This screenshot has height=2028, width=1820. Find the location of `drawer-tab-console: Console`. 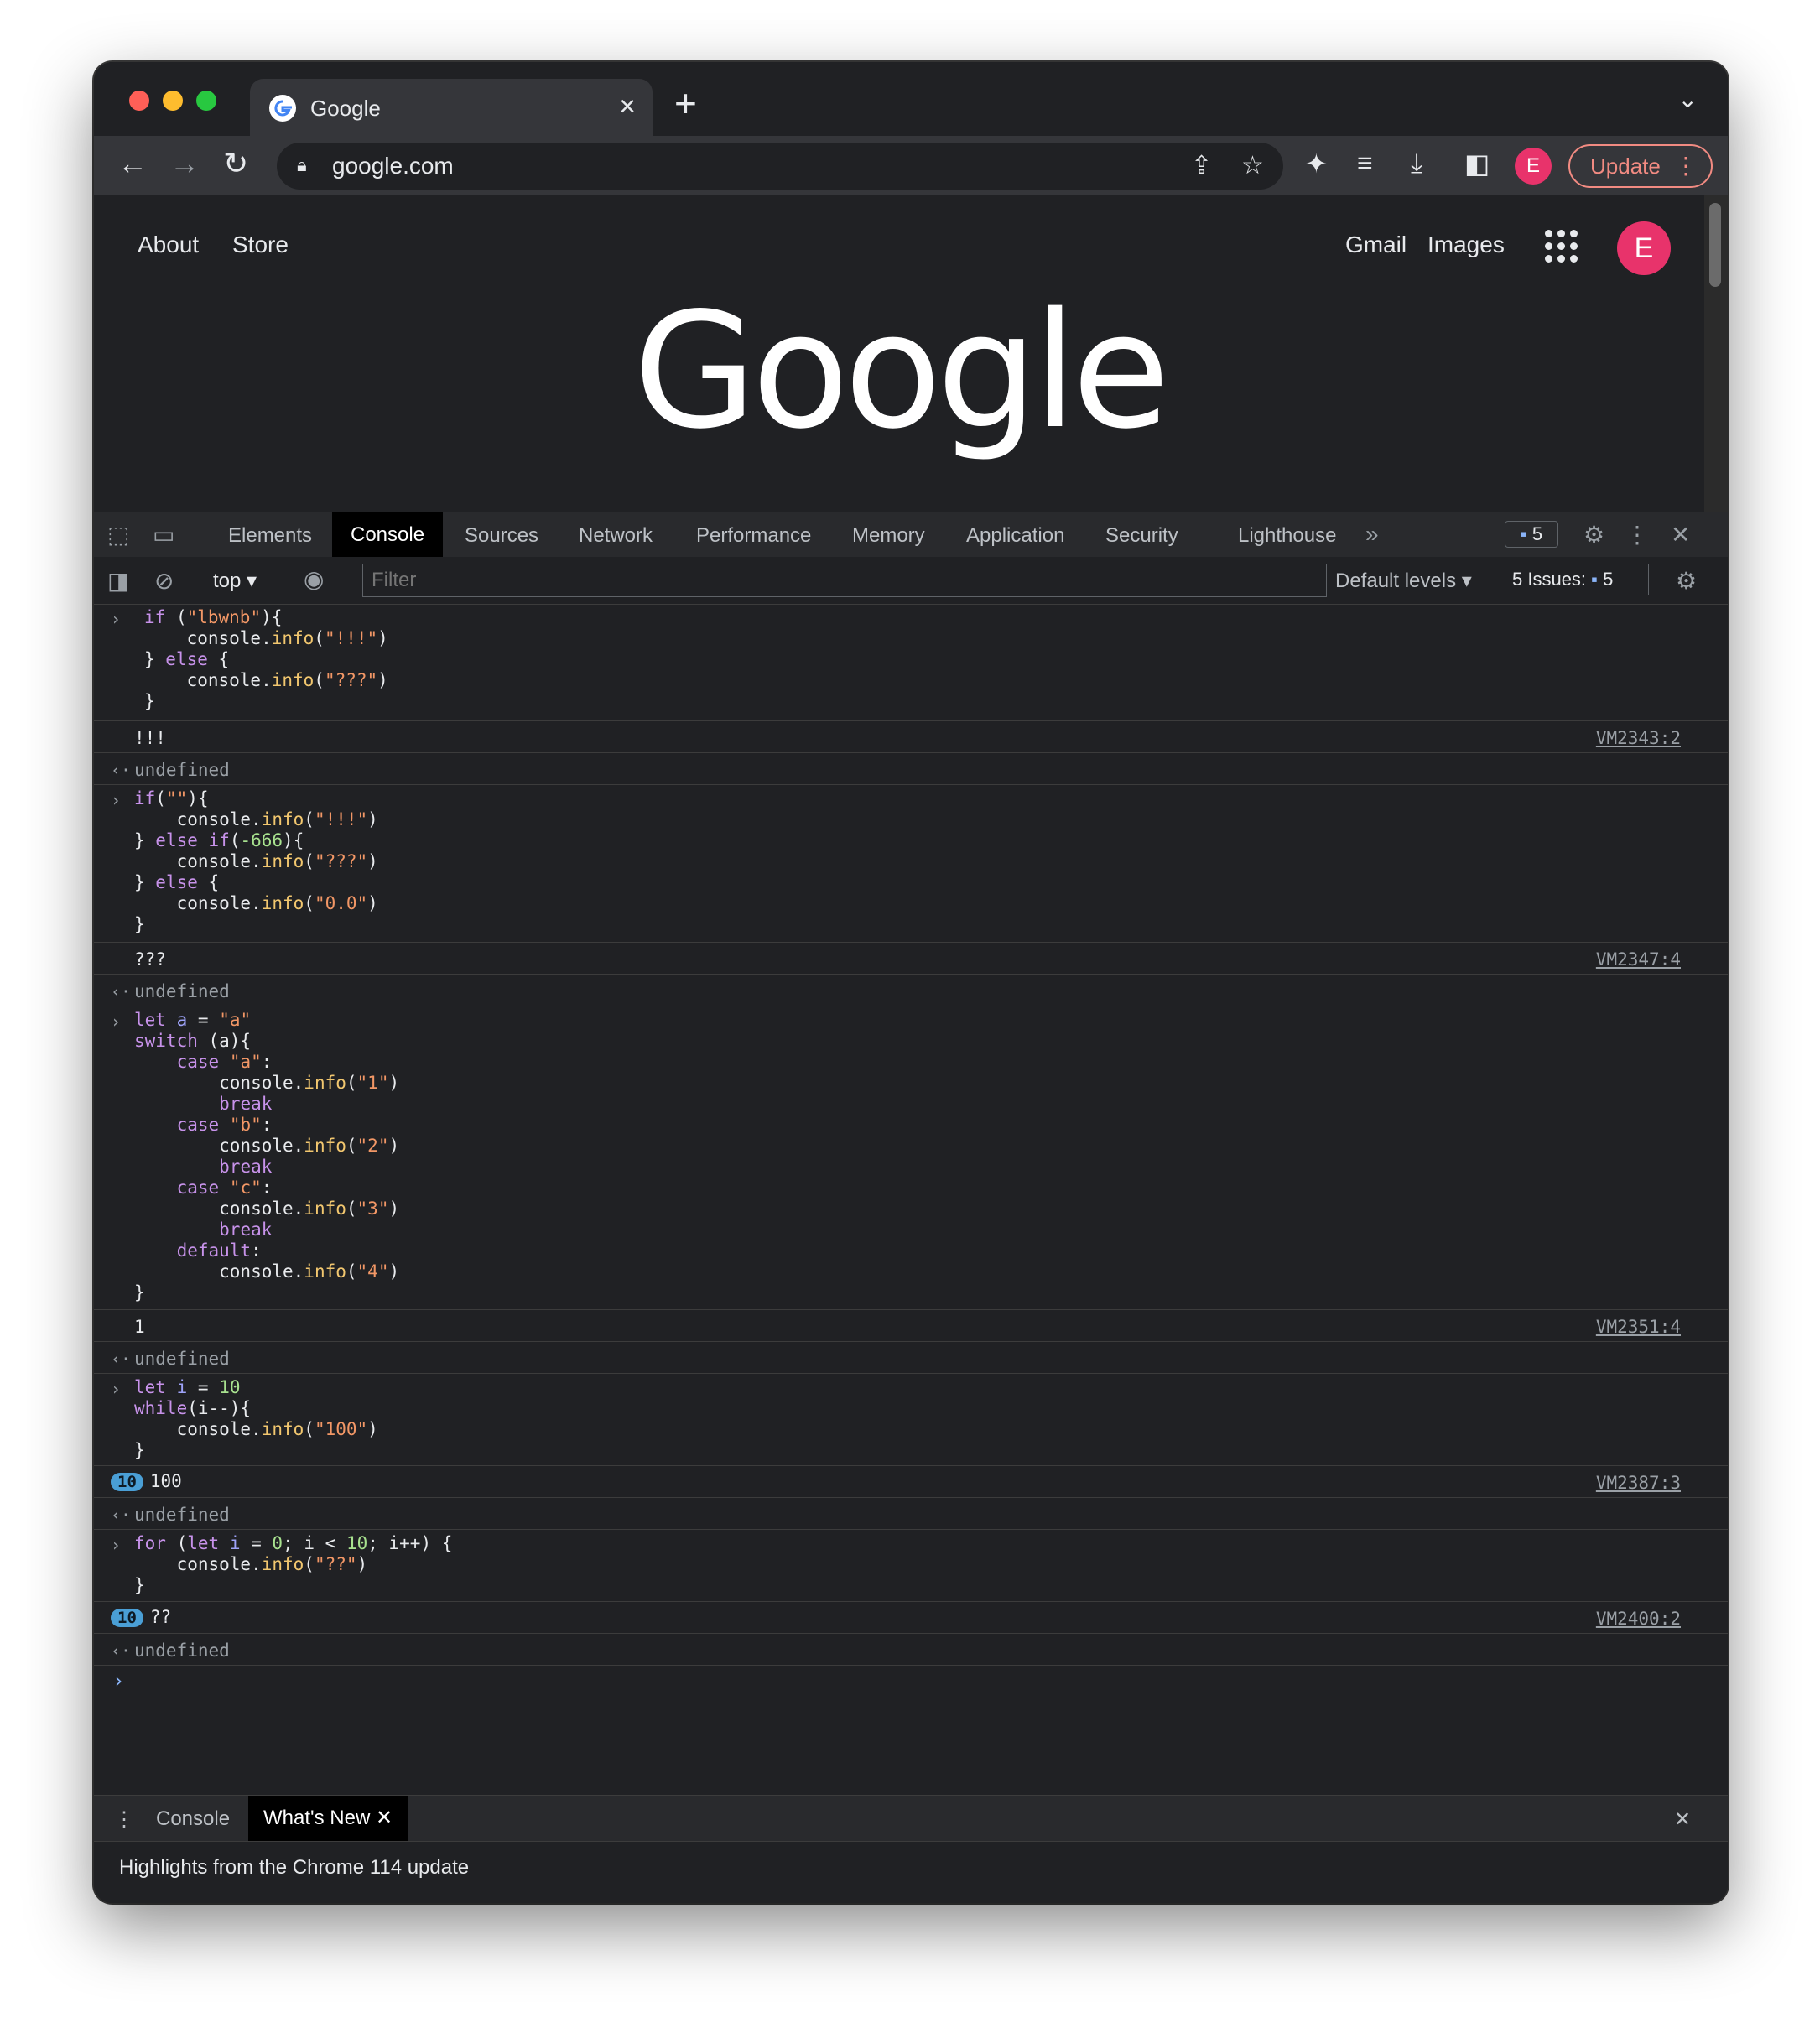

drawer-tab-console: Console is located at coordinates (193, 1819).